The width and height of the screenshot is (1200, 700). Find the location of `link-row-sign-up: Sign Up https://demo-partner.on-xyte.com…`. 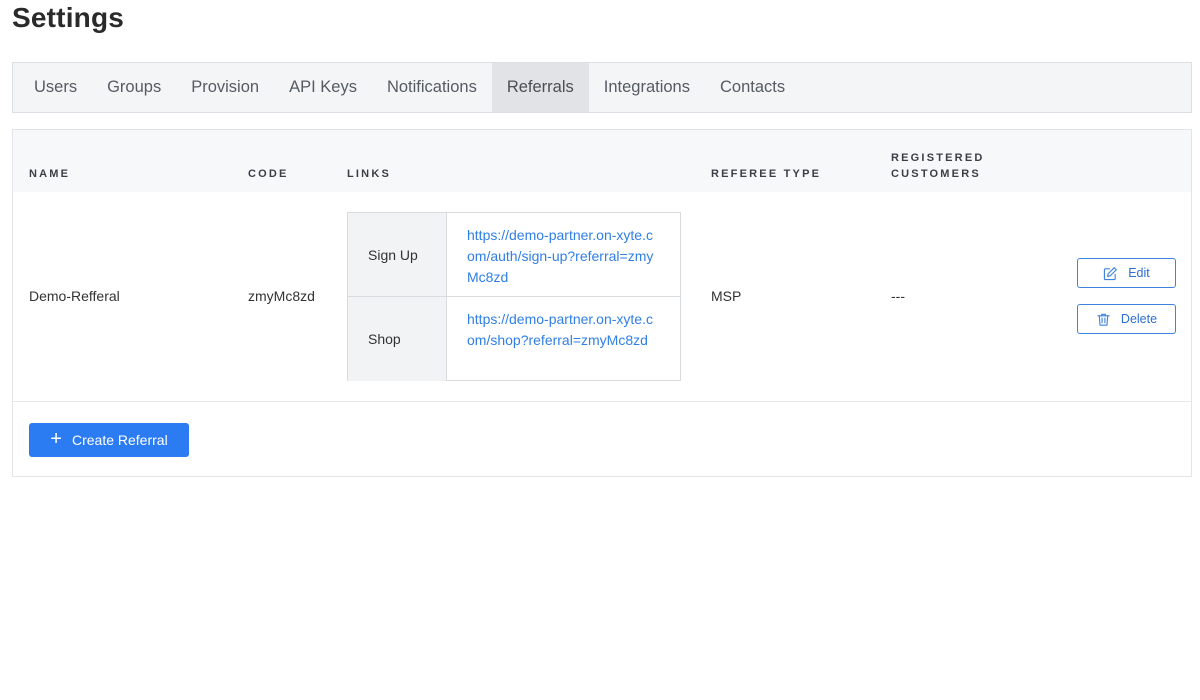

link-row-sign-up: Sign Up https://demo-partner.on-xyte.com… is located at coordinates (514, 255).